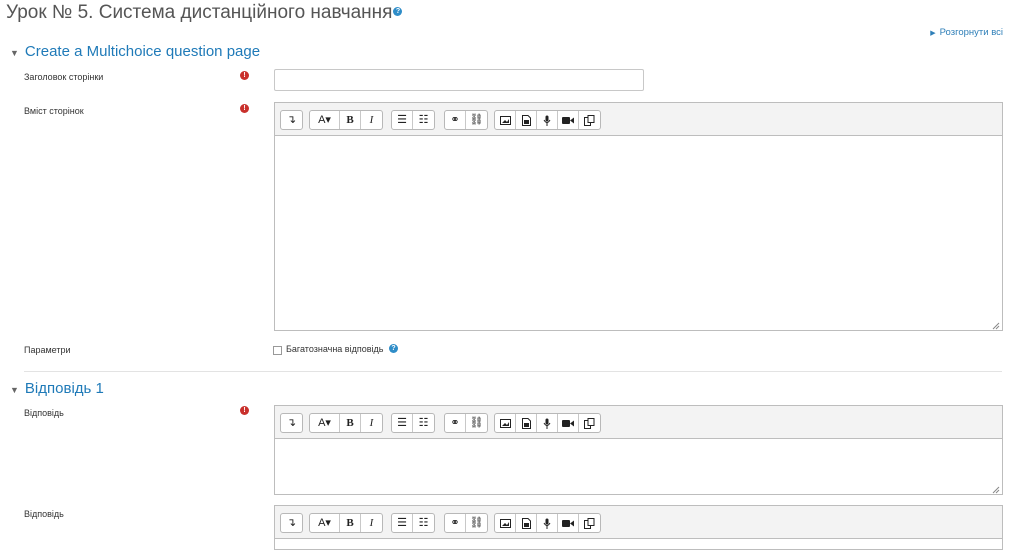  Describe the element at coordinates (142, 51) in the screenshot. I see `section-title: Create a Multichoice question page` at that location.